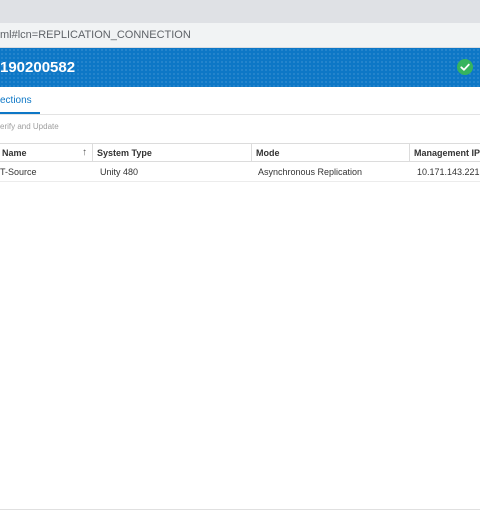 Image resolution: width=480 pixels, height=512 pixels. I want to click on tab-bar: ections, so click(240, 101).